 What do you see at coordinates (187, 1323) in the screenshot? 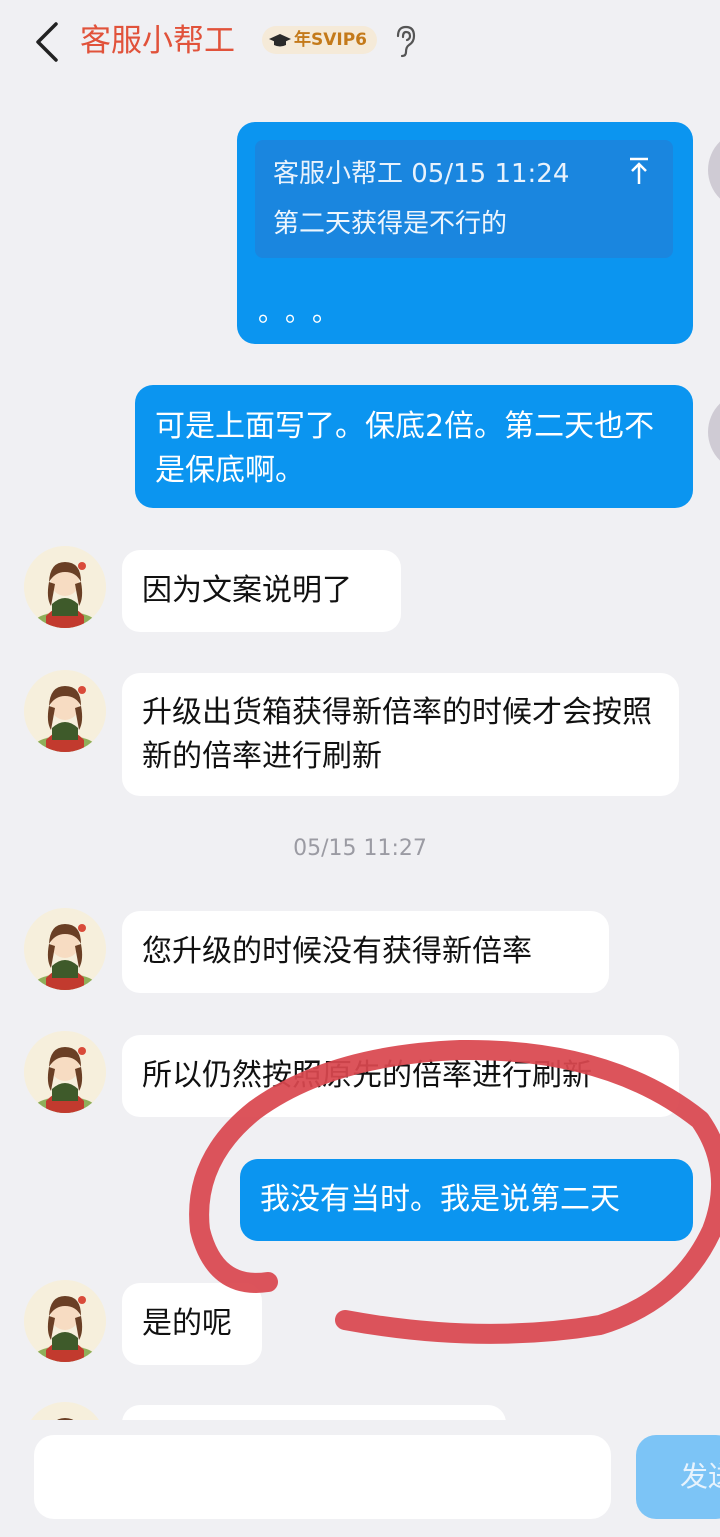
I see `message-text: 是的呢` at bounding box center [187, 1323].